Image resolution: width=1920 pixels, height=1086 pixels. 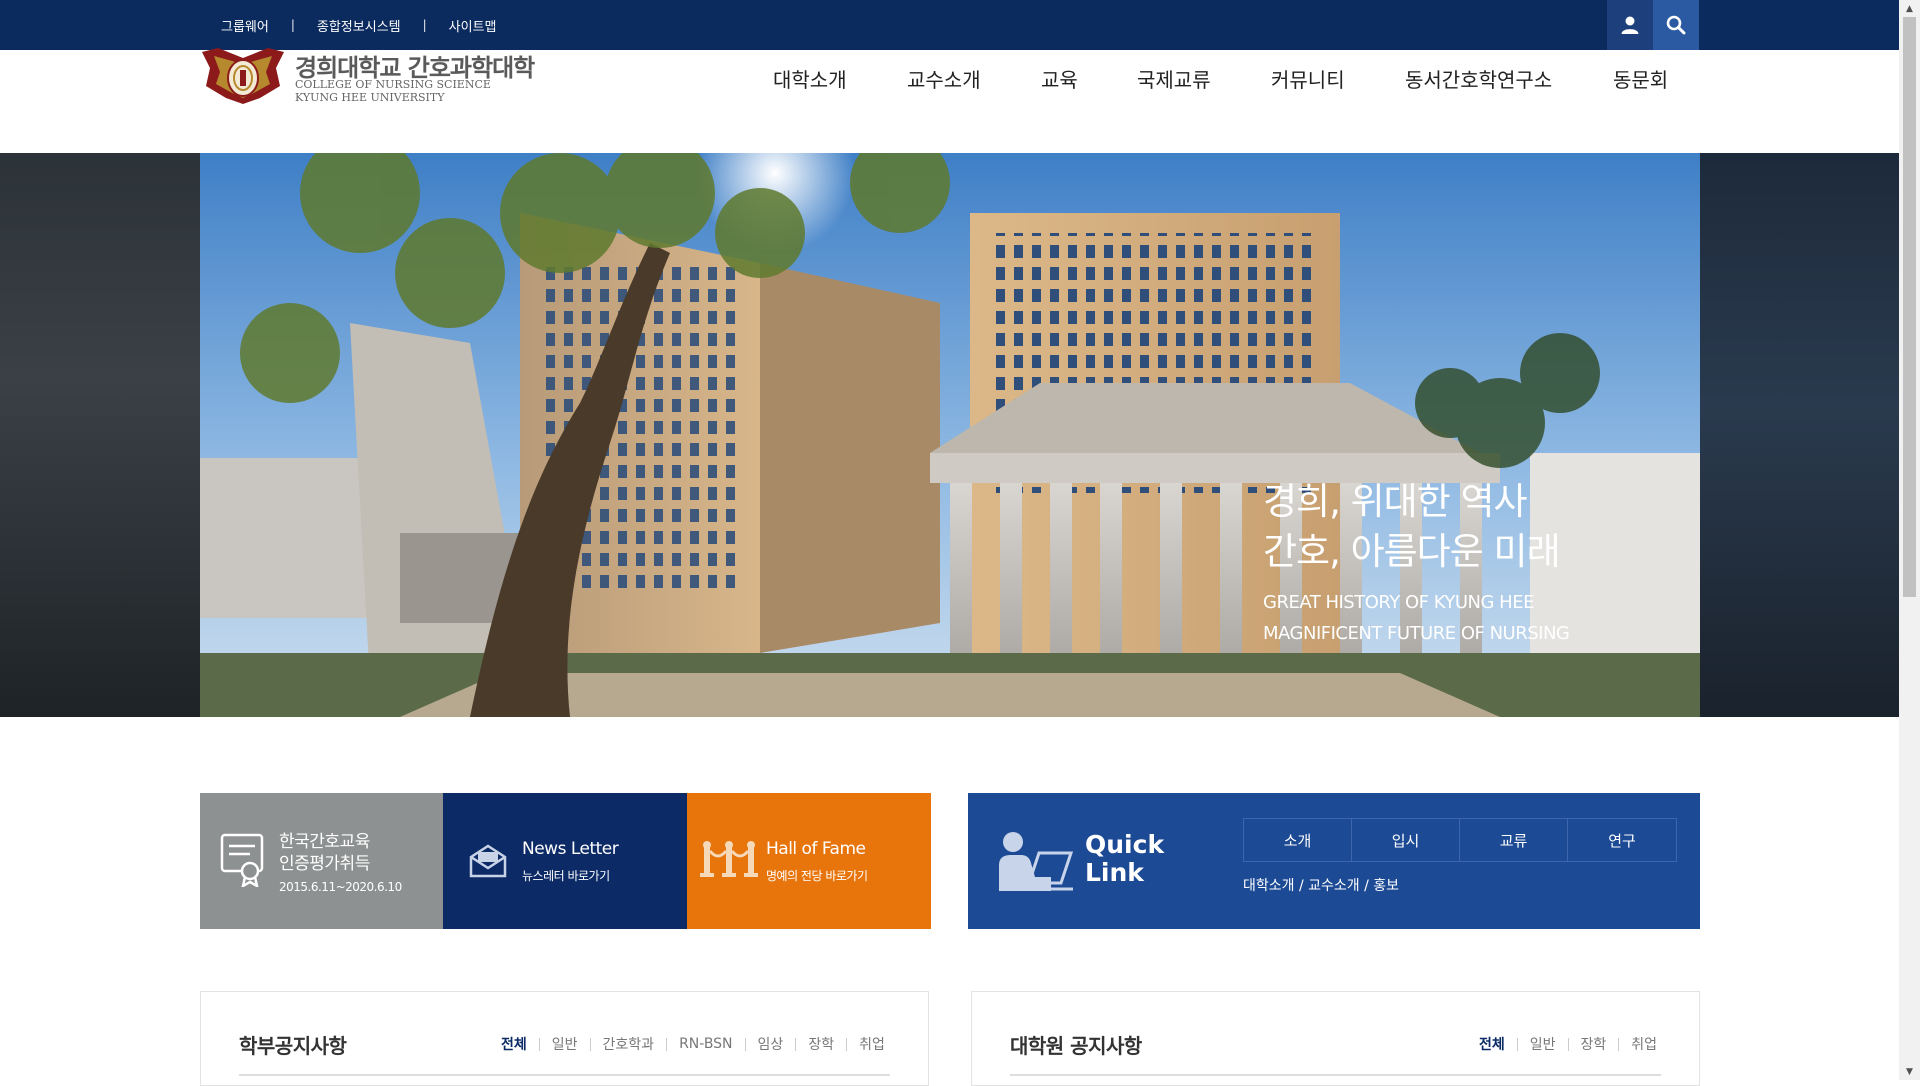 I want to click on accreditation-dates: 2015.6.11~2020.6.10, so click(x=340, y=887).